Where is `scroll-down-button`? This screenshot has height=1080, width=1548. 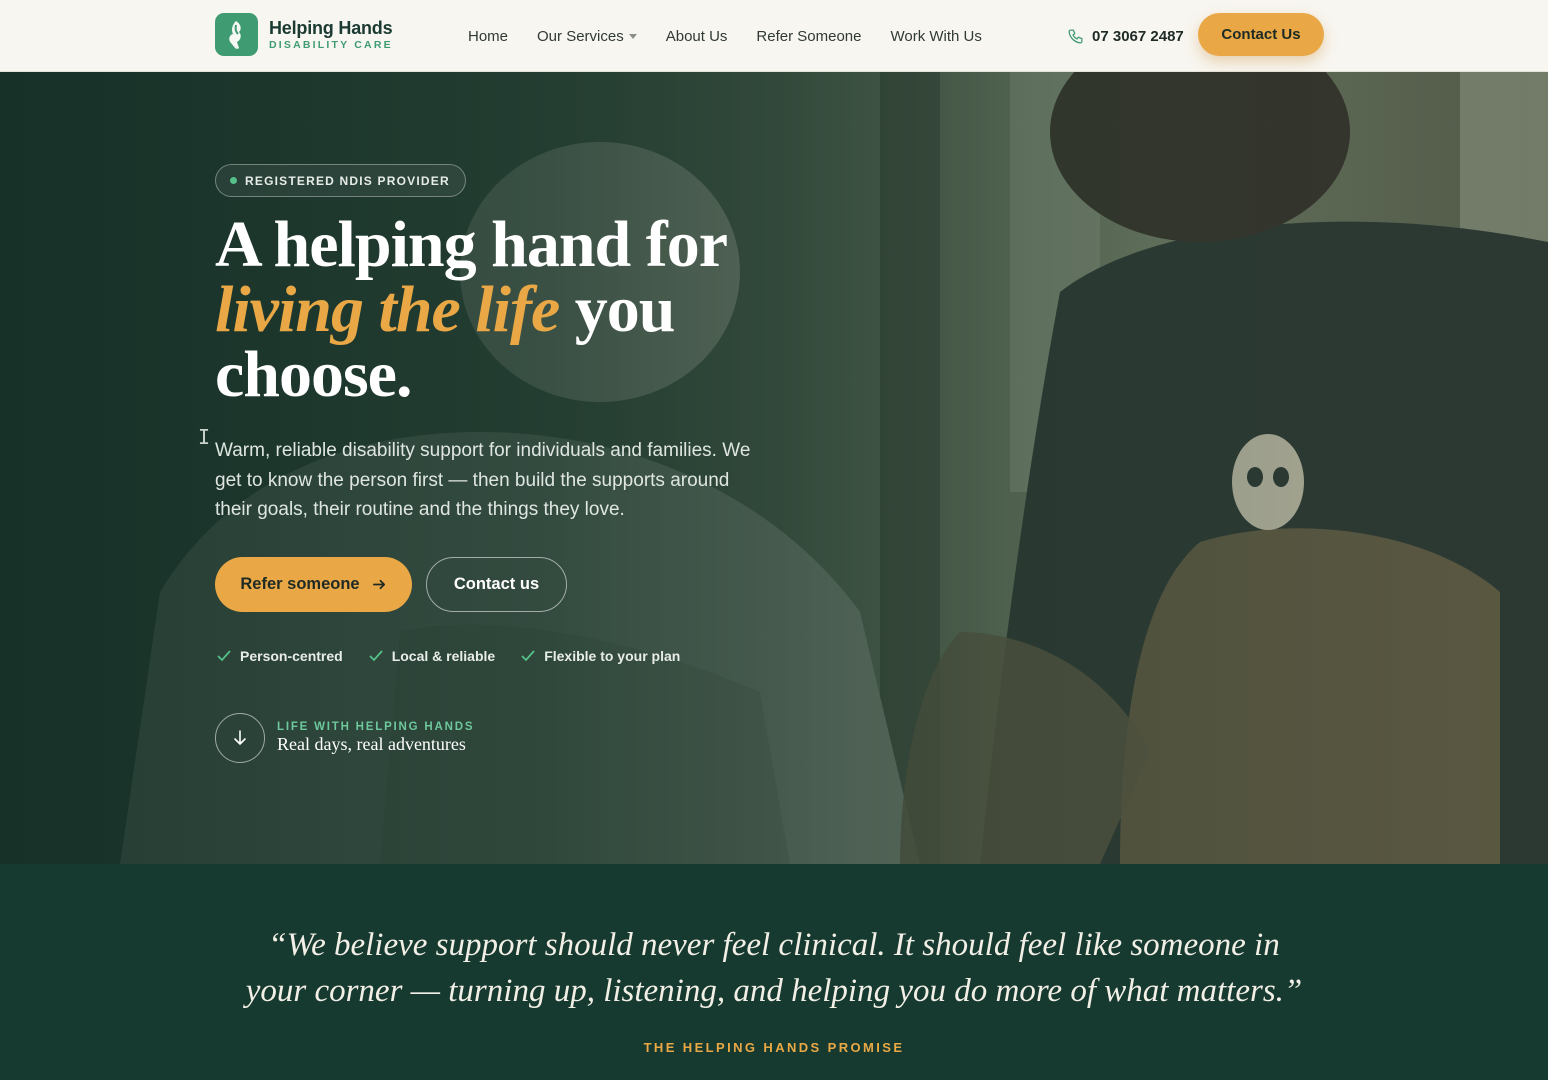 scroll-down-button is located at coordinates (240, 738).